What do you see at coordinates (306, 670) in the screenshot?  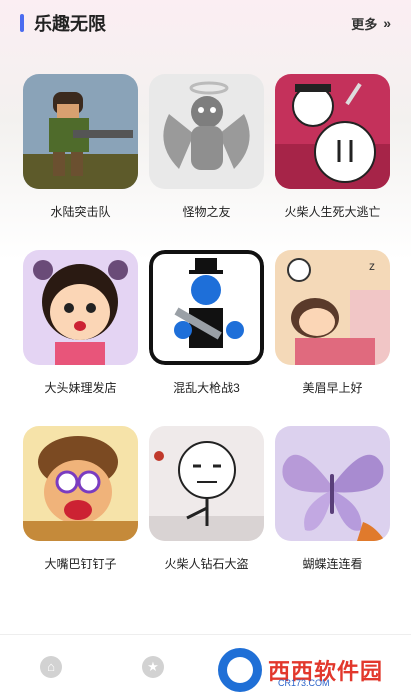 I see `watermark: 西西软件园 CR173.COM` at bounding box center [306, 670].